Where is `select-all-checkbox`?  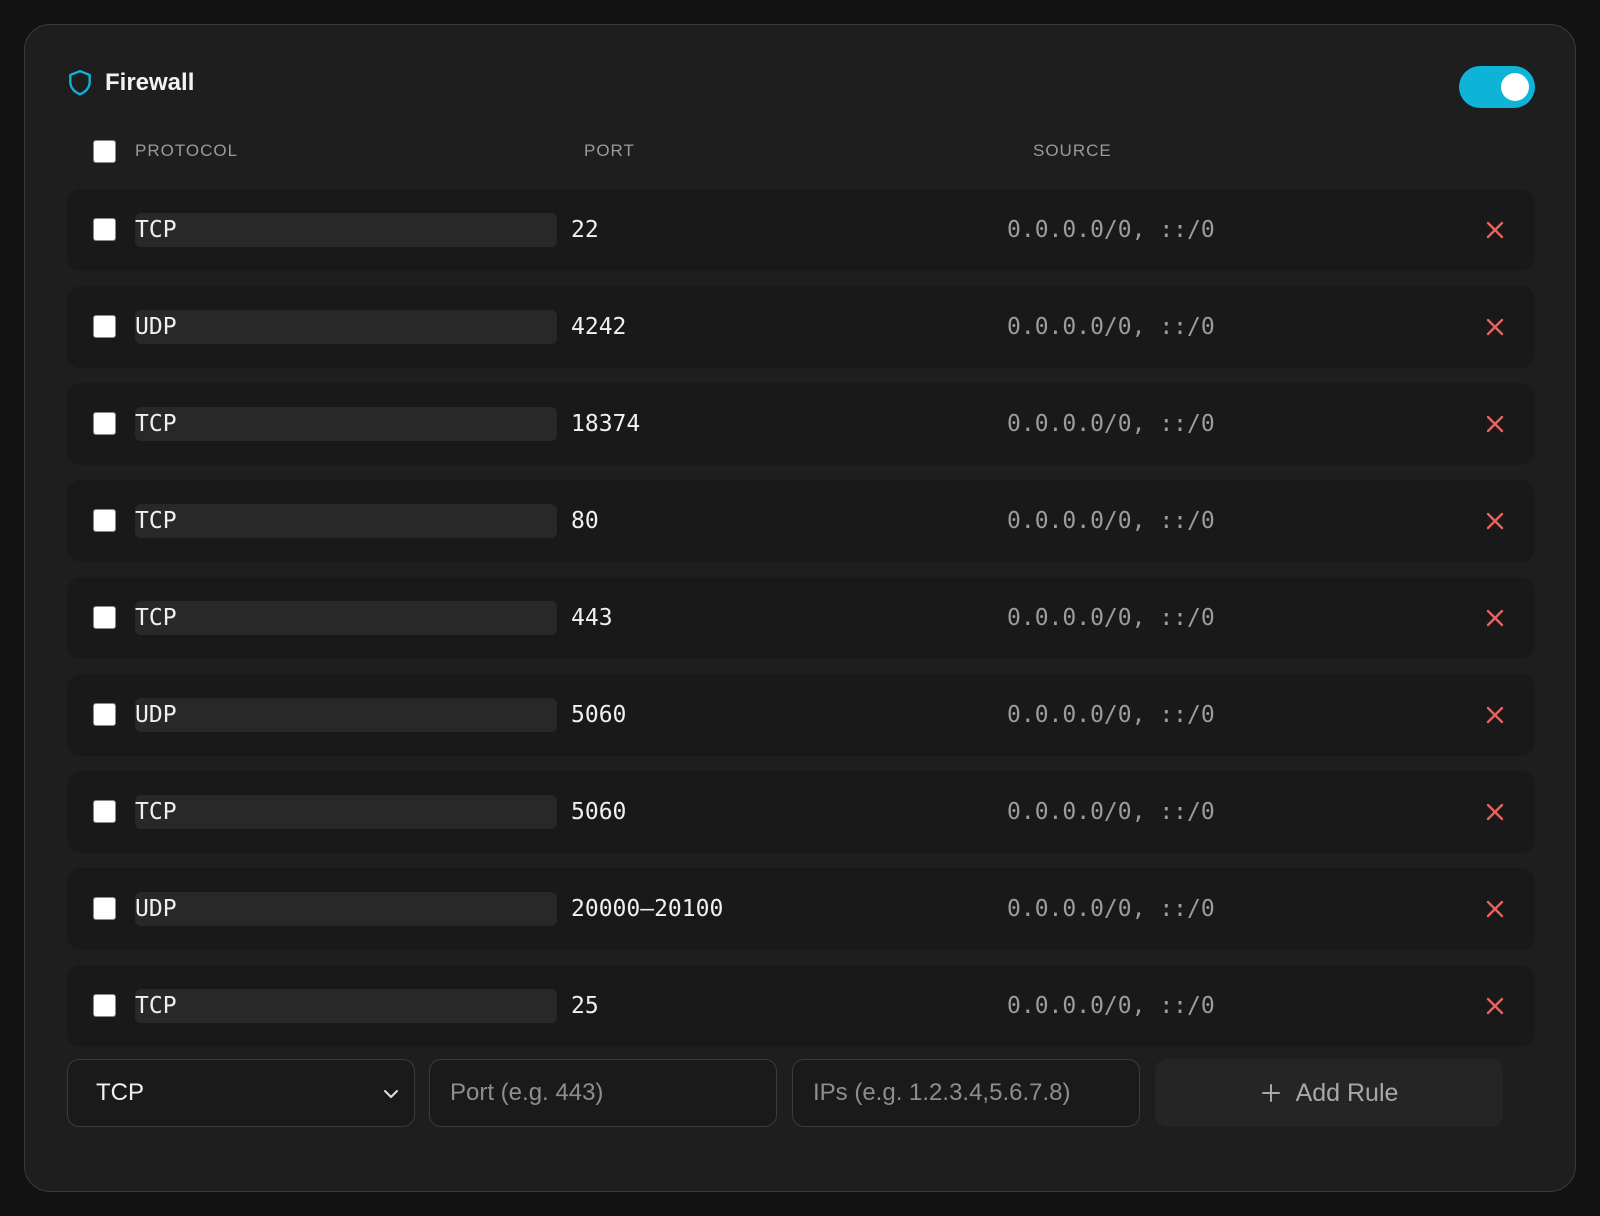
select-all-checkbox is located at coordinates (104, 151).